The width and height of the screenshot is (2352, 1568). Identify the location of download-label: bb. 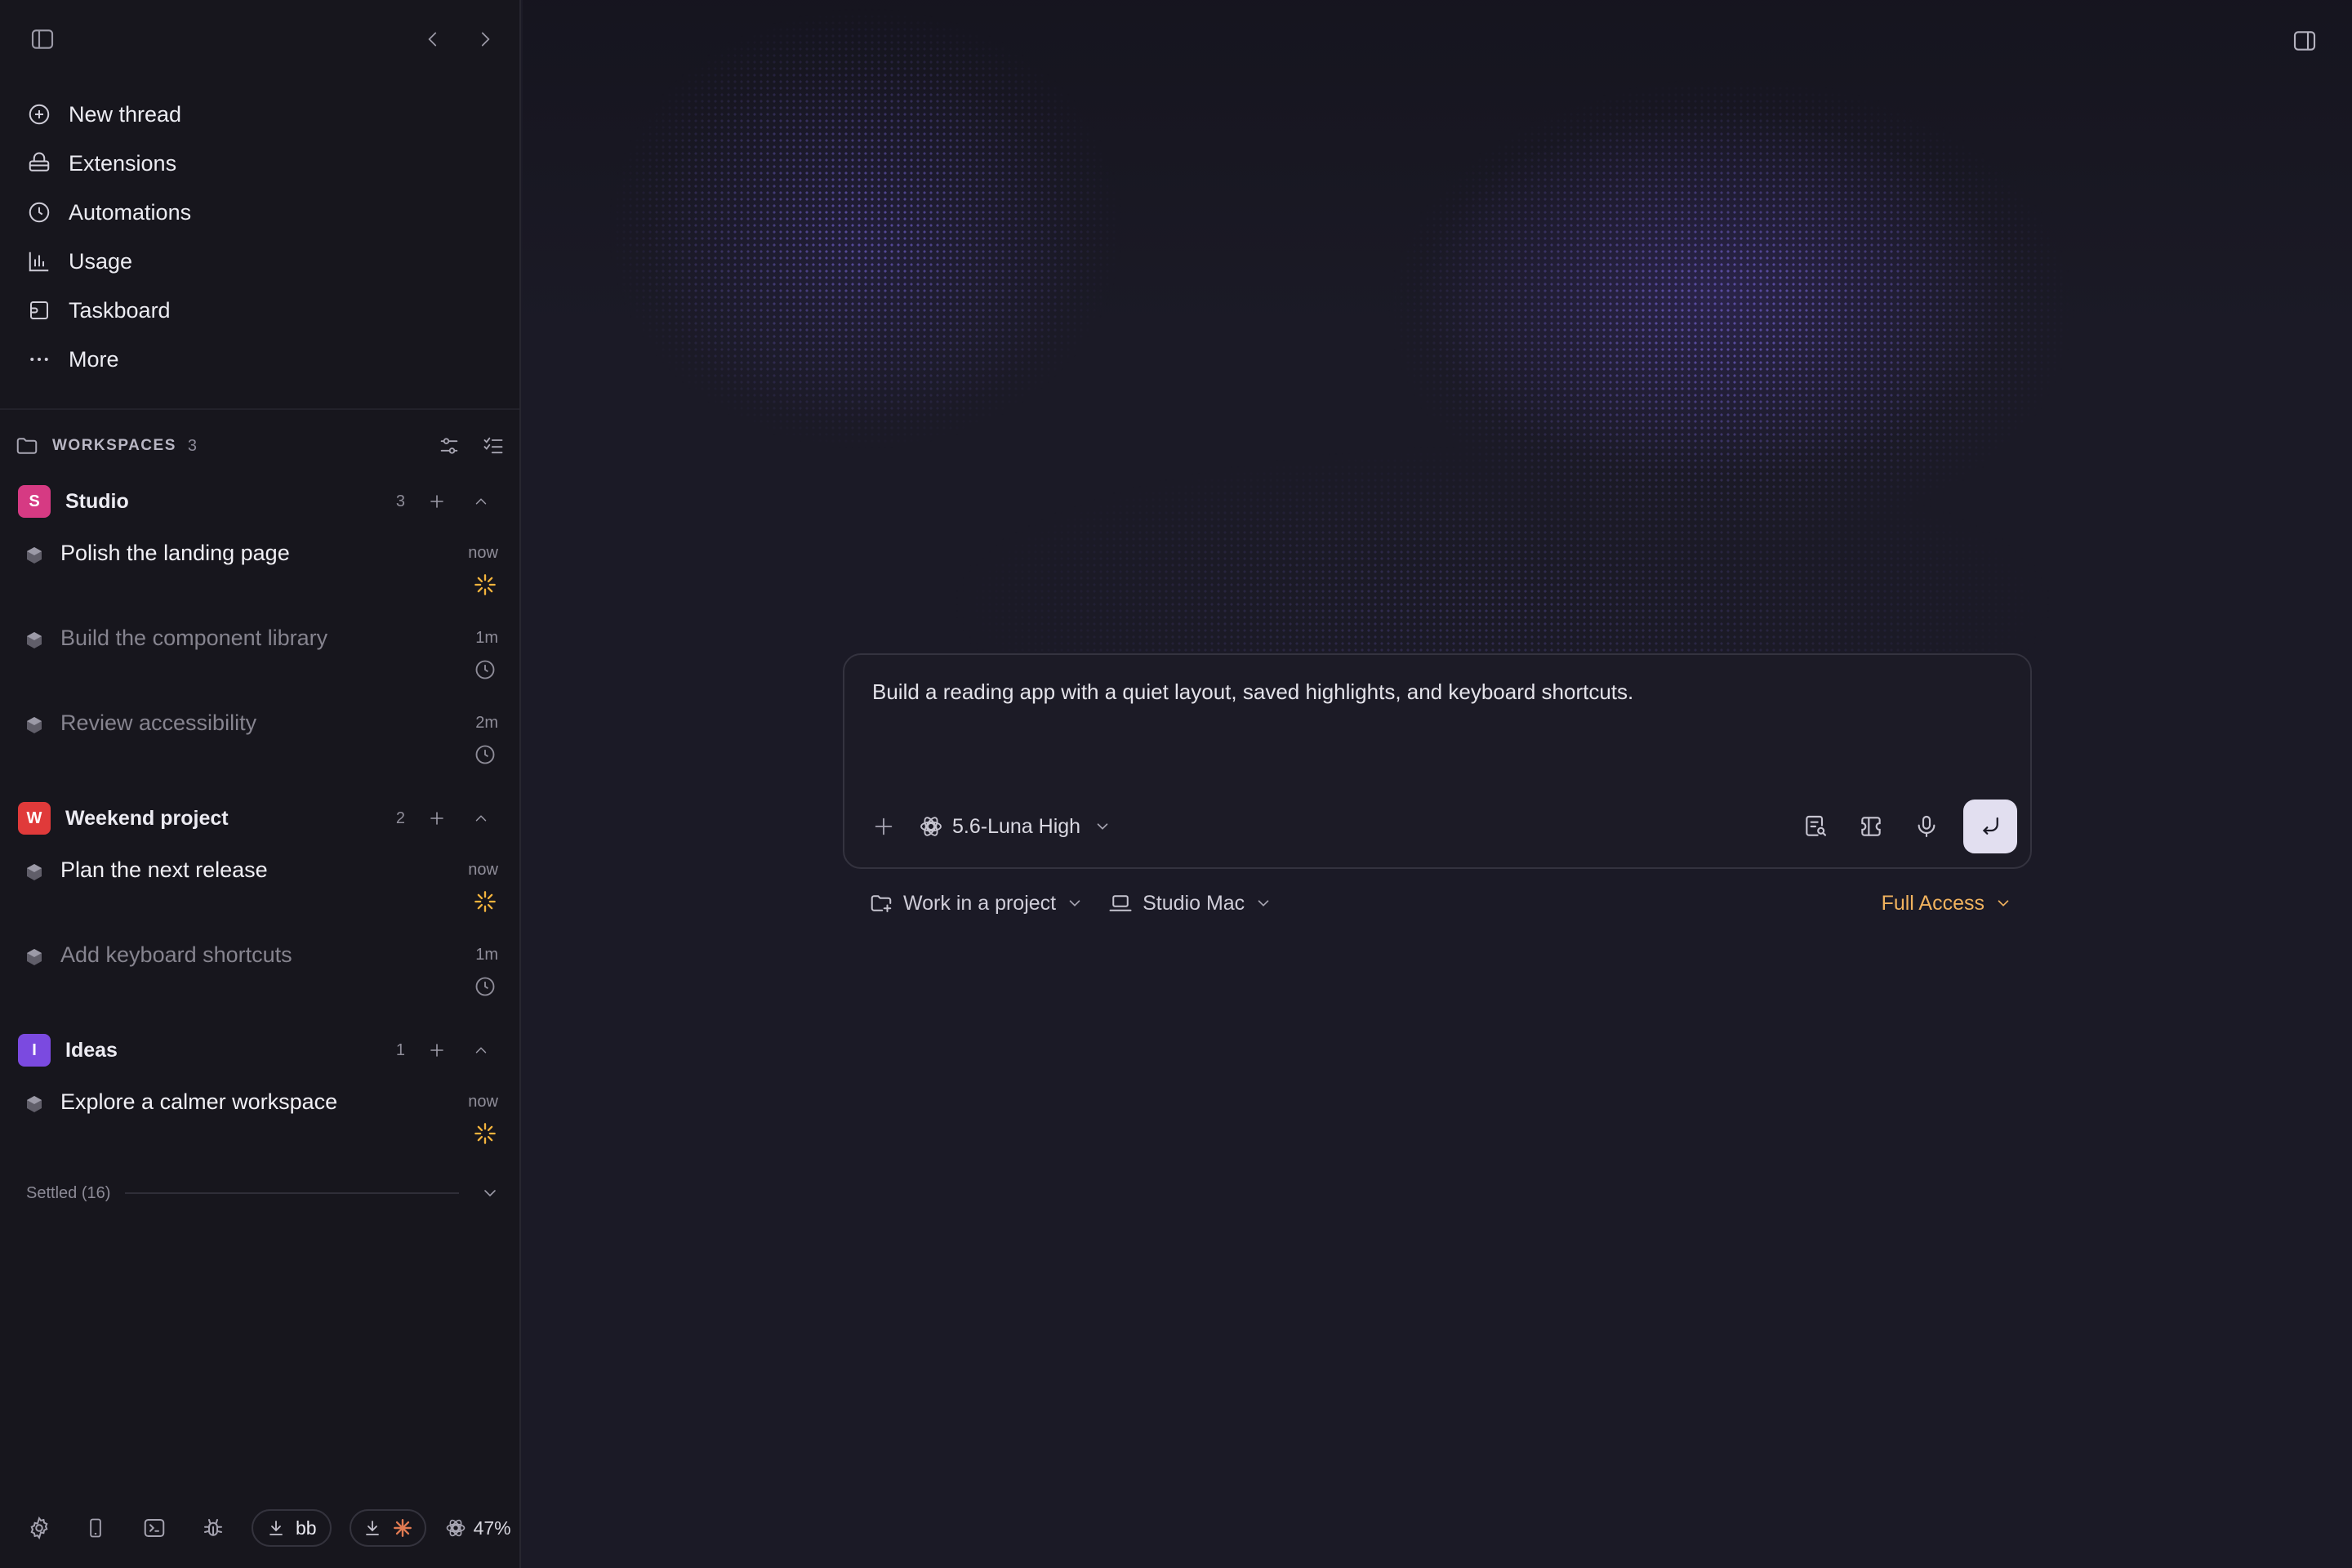
(306, 1528).